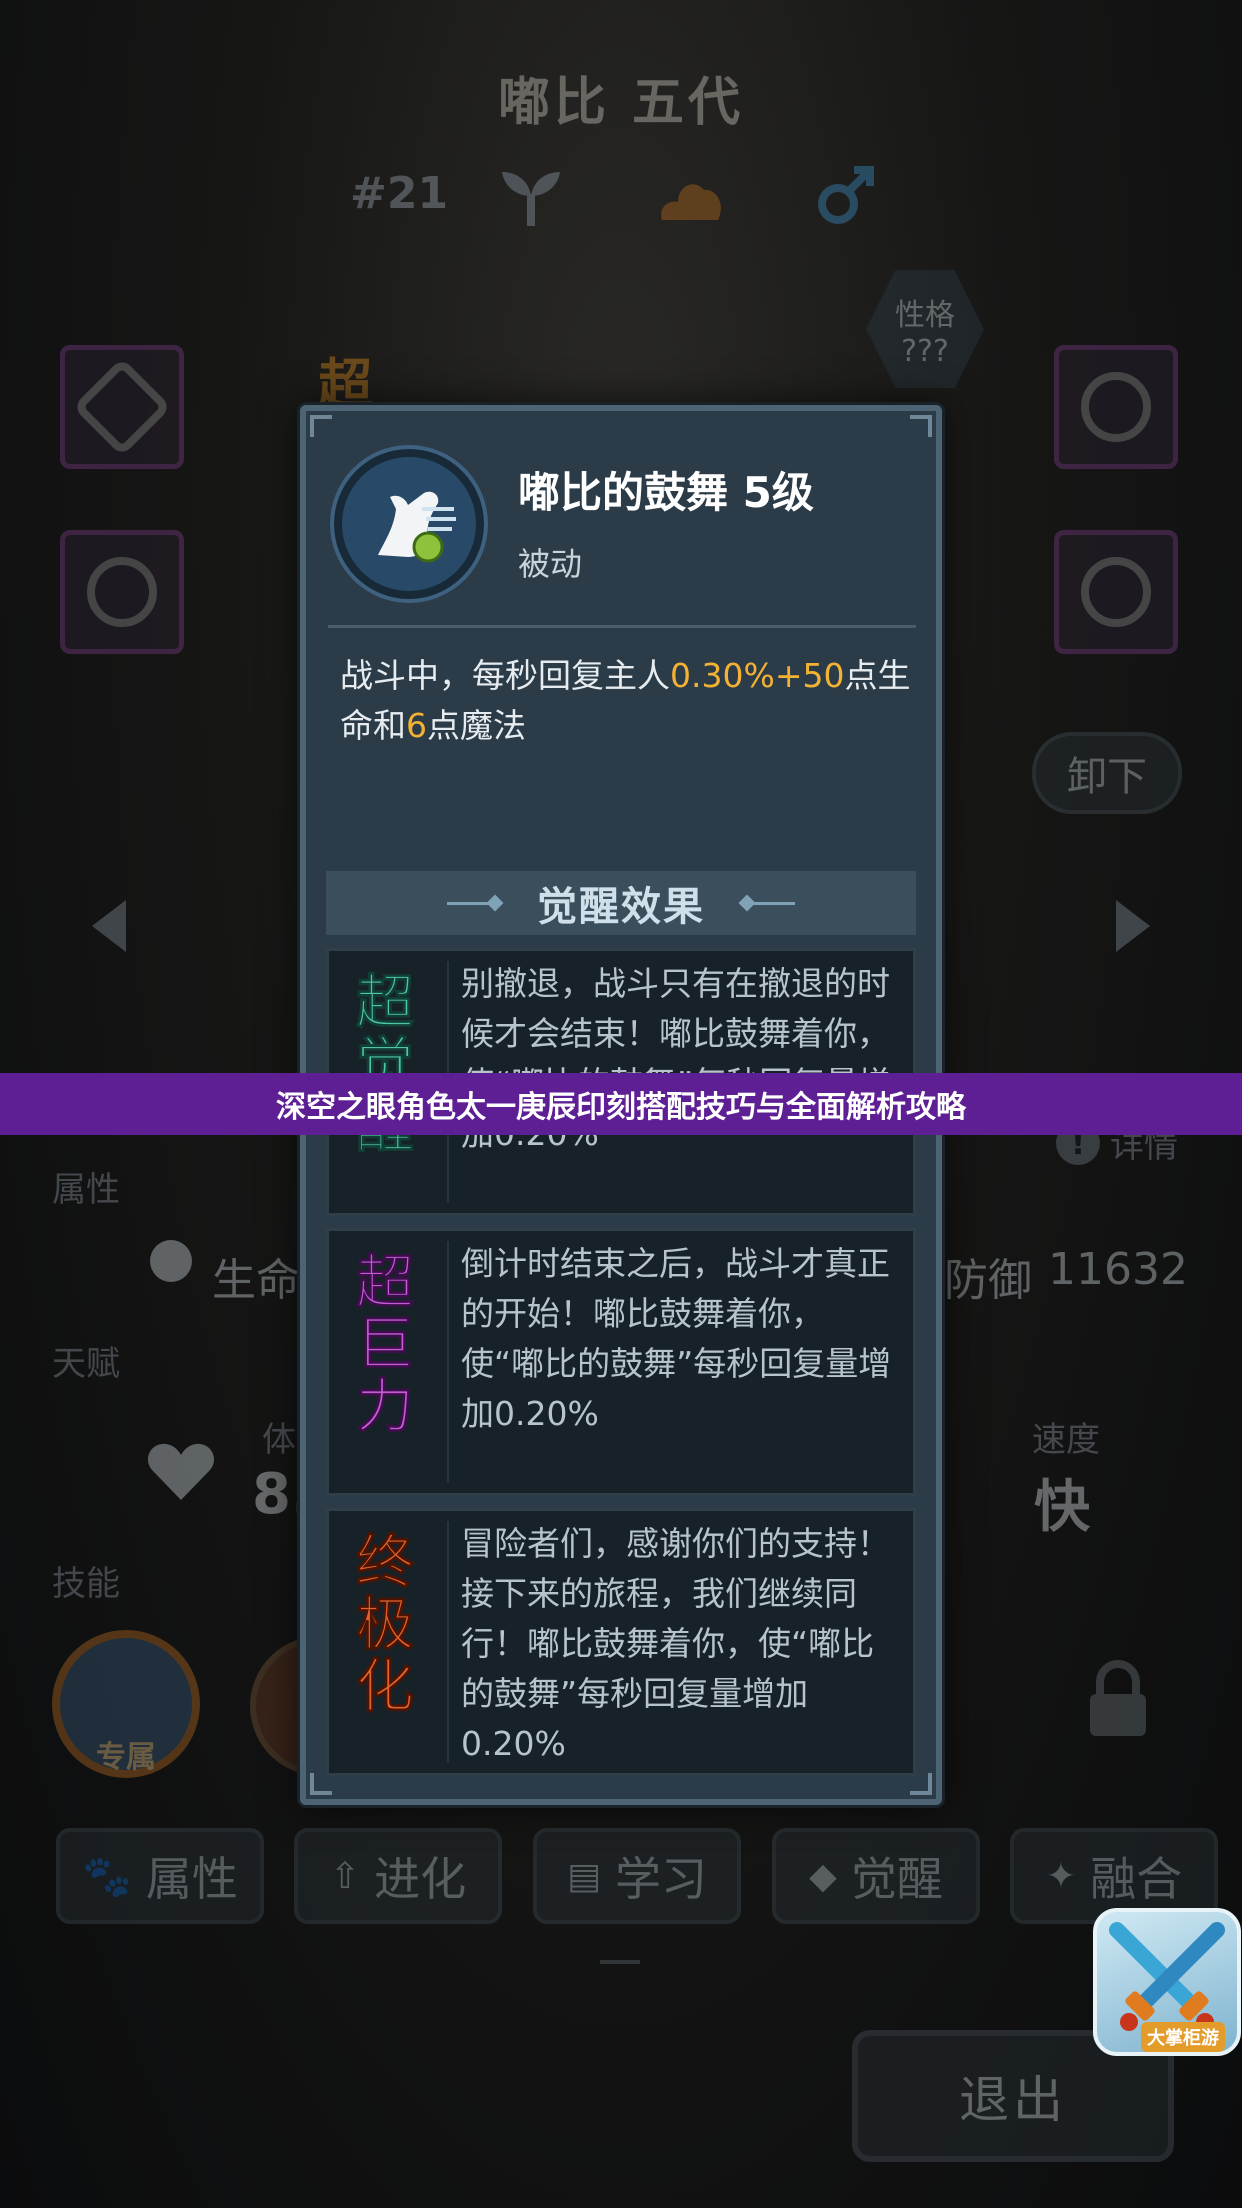 The width and height of the screenshot is (1242, 2208). I want to click on desc-text: 点魔法, so click(476, 725).